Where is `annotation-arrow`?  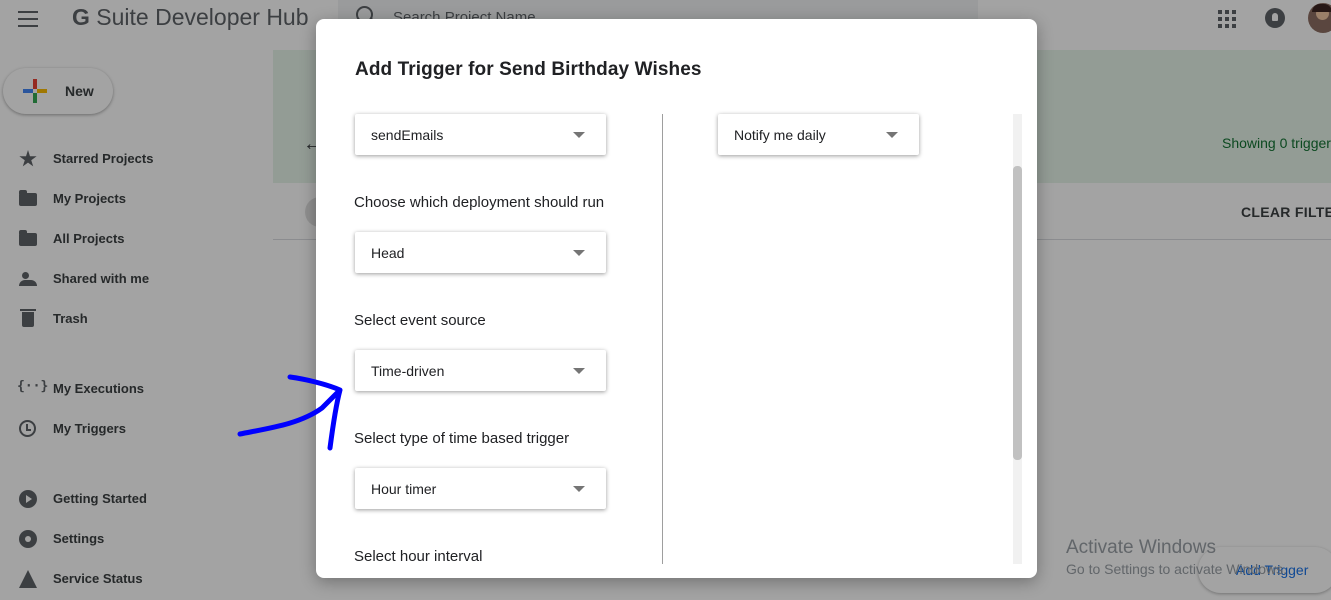 annotation-arrow is located at coordinates (290, 412).